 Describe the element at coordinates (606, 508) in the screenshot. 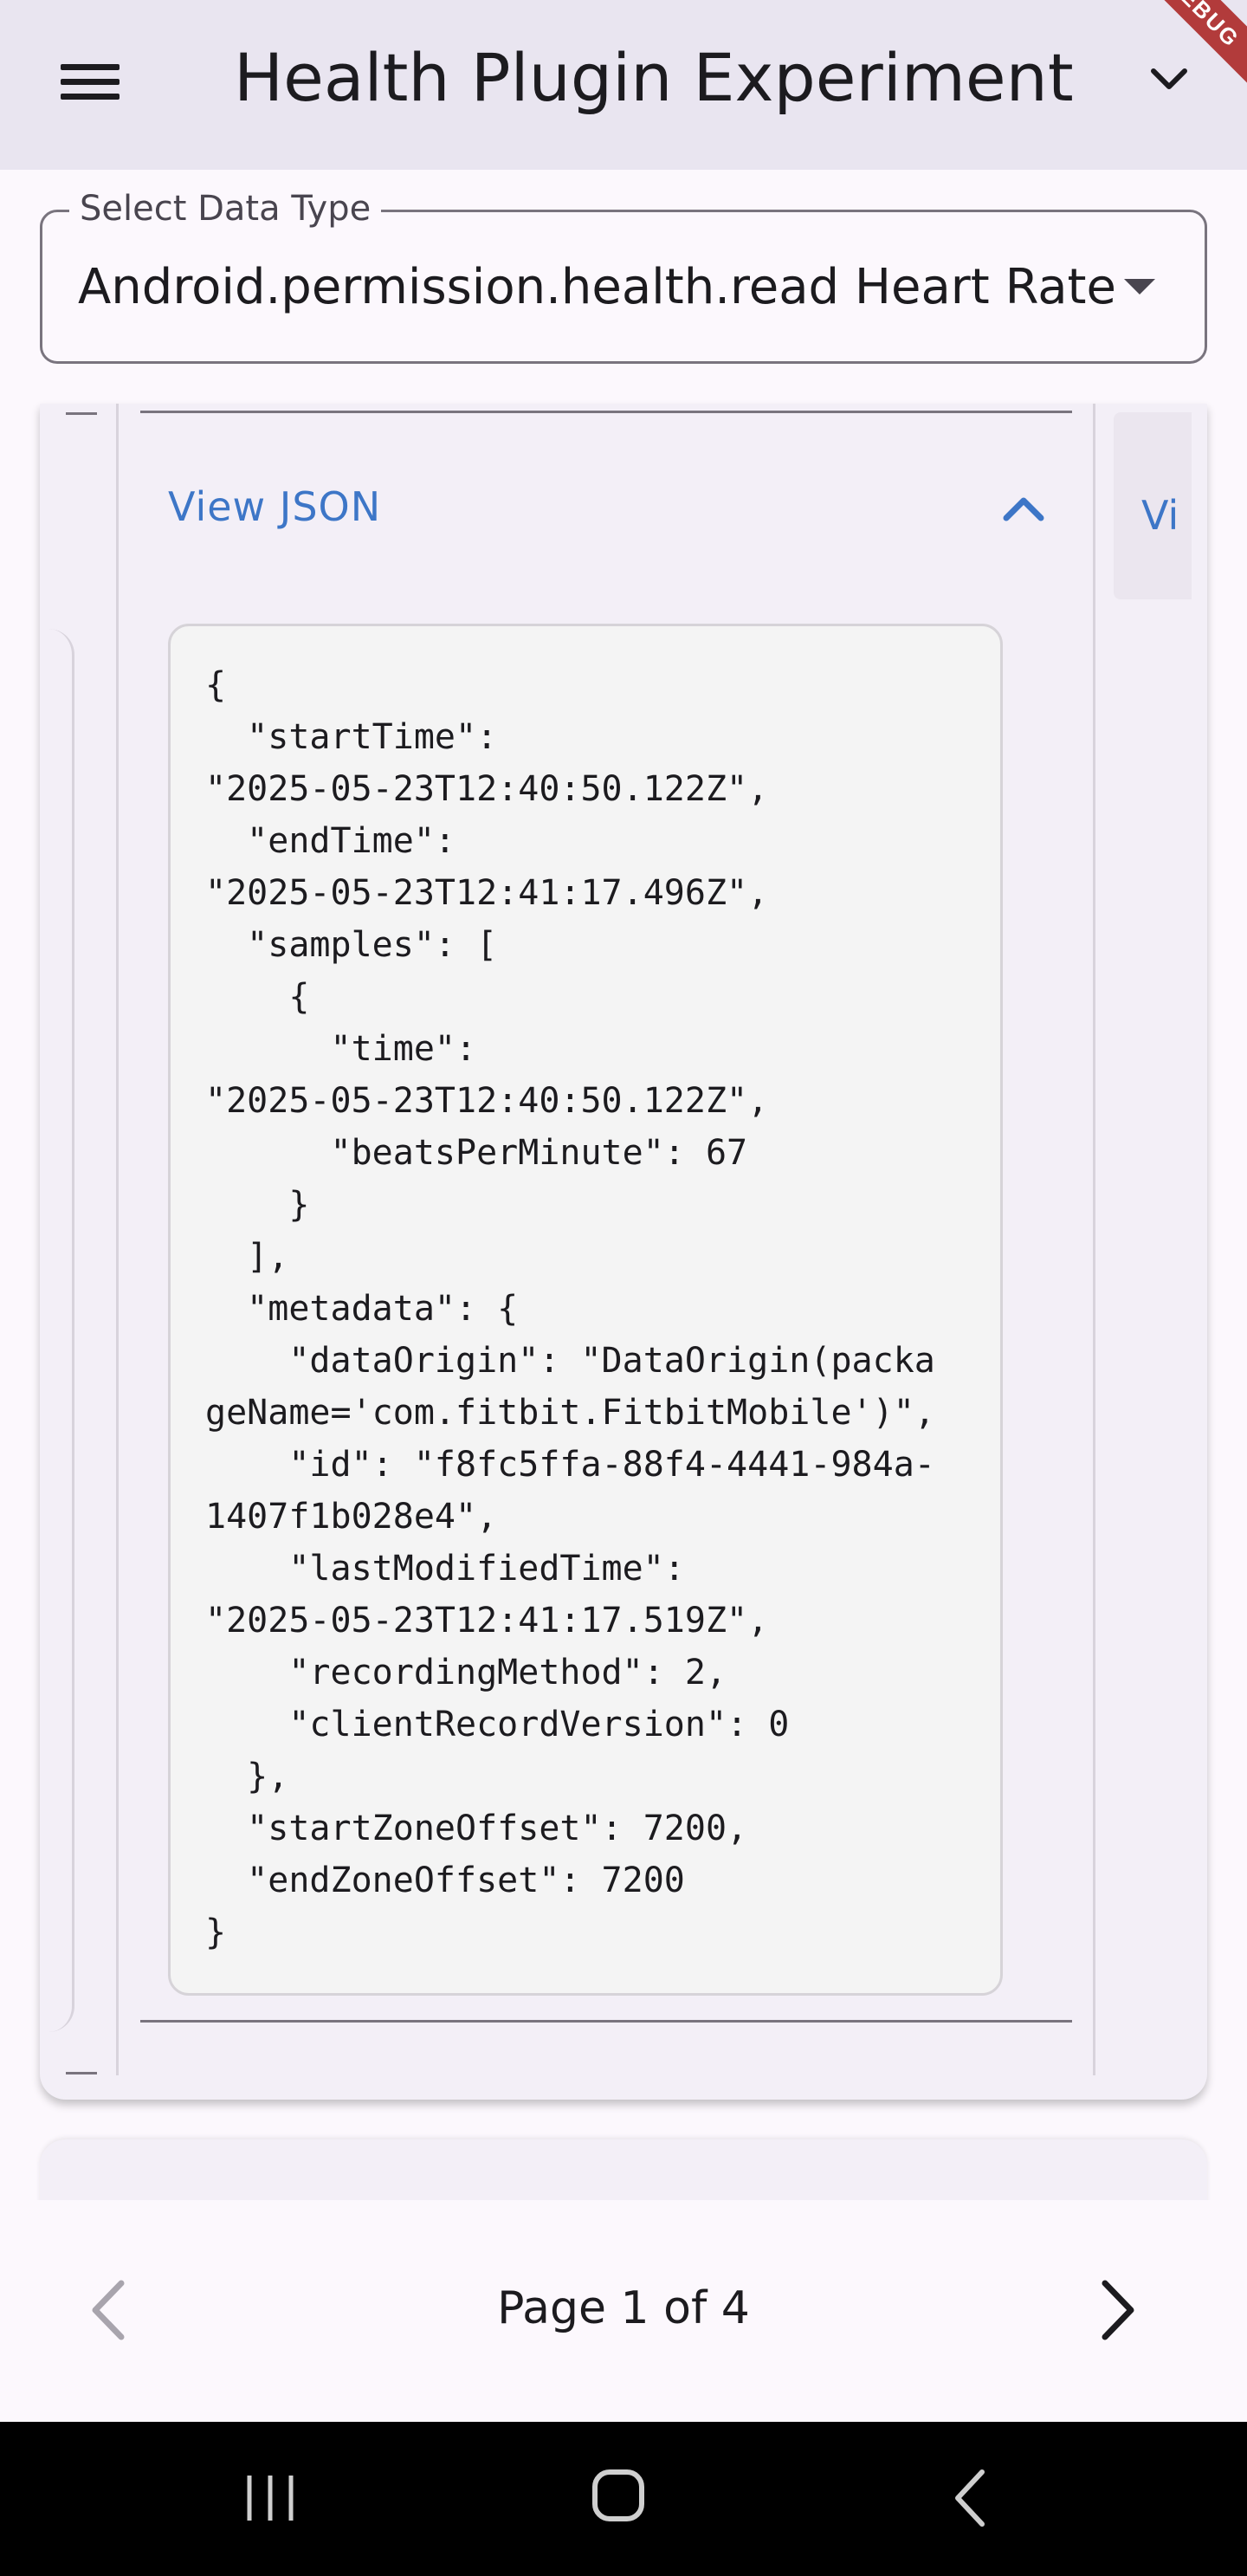

I see `view-json-toggle: View JSON` at that location.